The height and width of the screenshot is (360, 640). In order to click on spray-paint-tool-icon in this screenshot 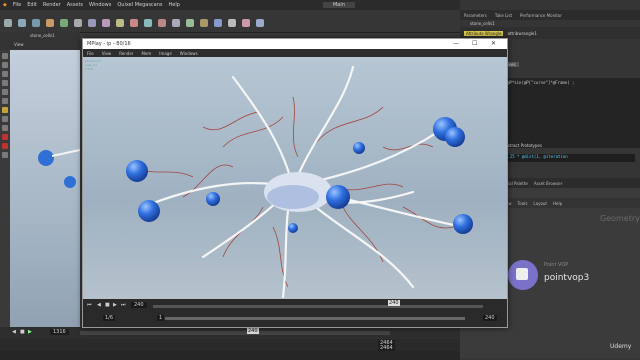, I will do `click(162, 23)`.